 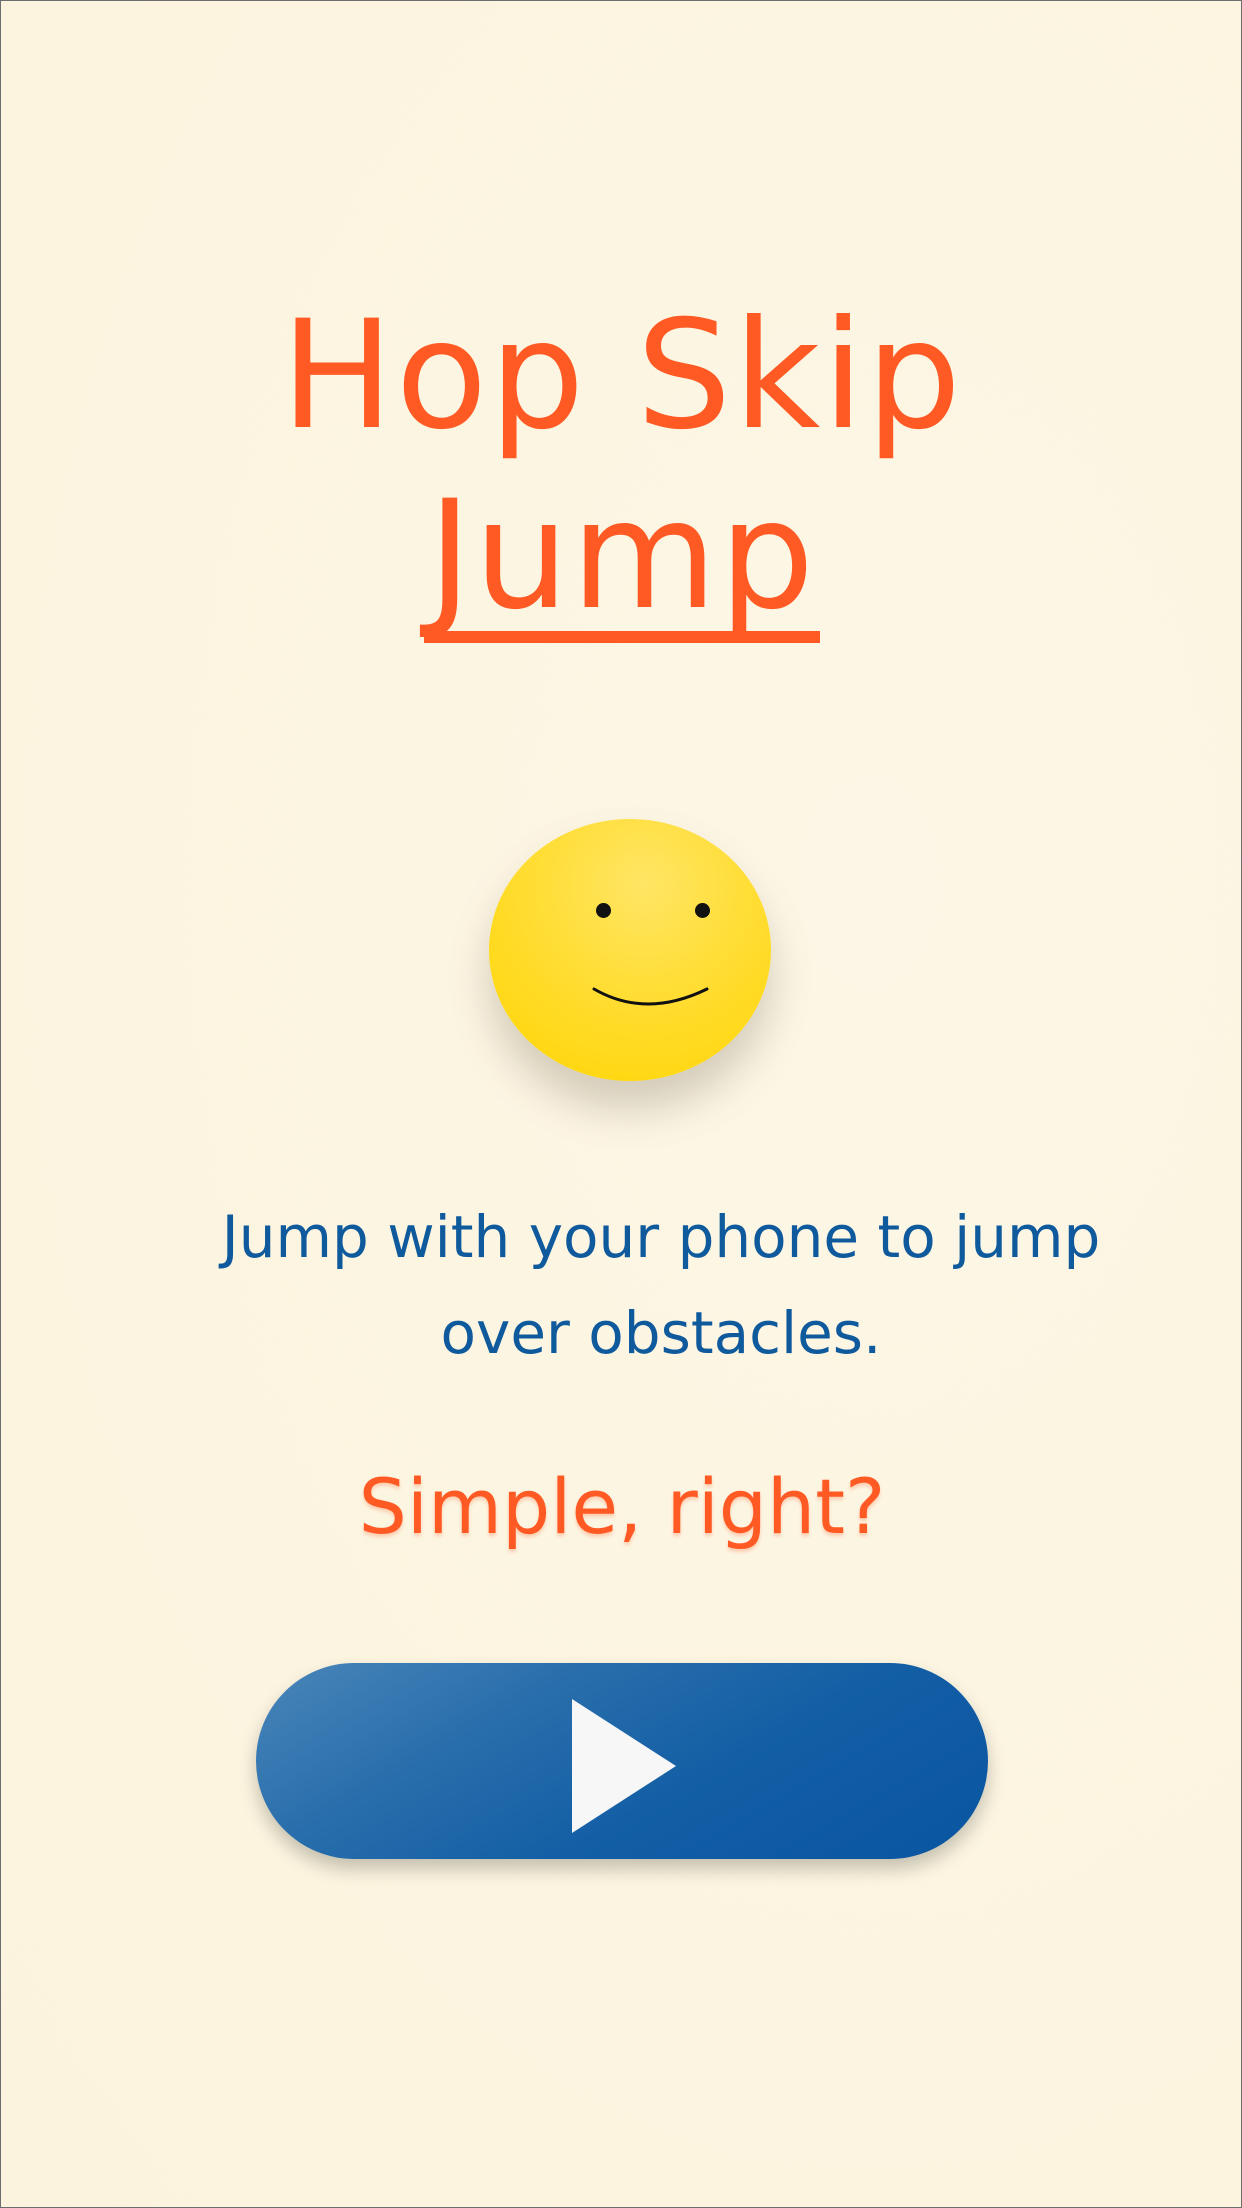 I want to click on game-title-jump: Jump, so click(x=622, y=562).